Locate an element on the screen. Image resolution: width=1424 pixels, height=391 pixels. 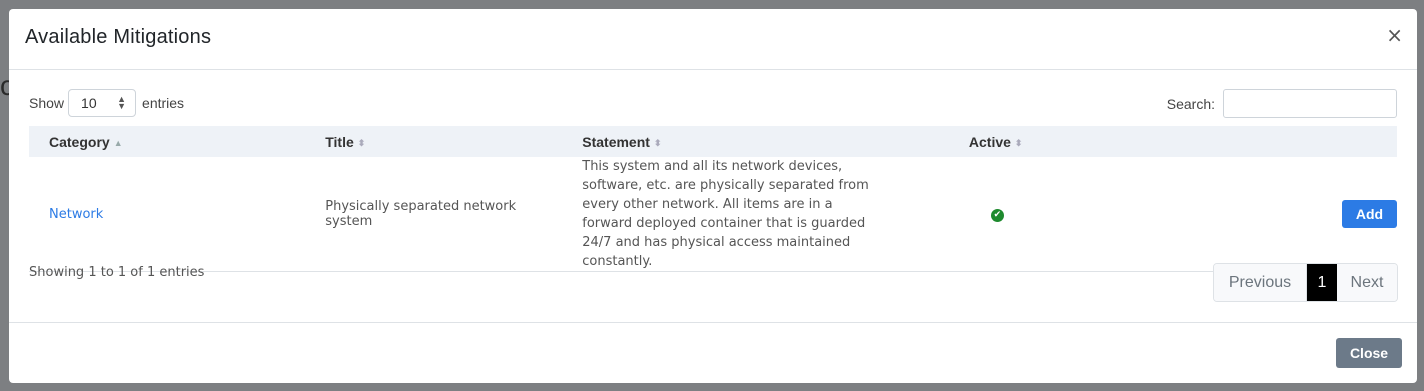
column-label: Active is located at coordinates (989, 141).